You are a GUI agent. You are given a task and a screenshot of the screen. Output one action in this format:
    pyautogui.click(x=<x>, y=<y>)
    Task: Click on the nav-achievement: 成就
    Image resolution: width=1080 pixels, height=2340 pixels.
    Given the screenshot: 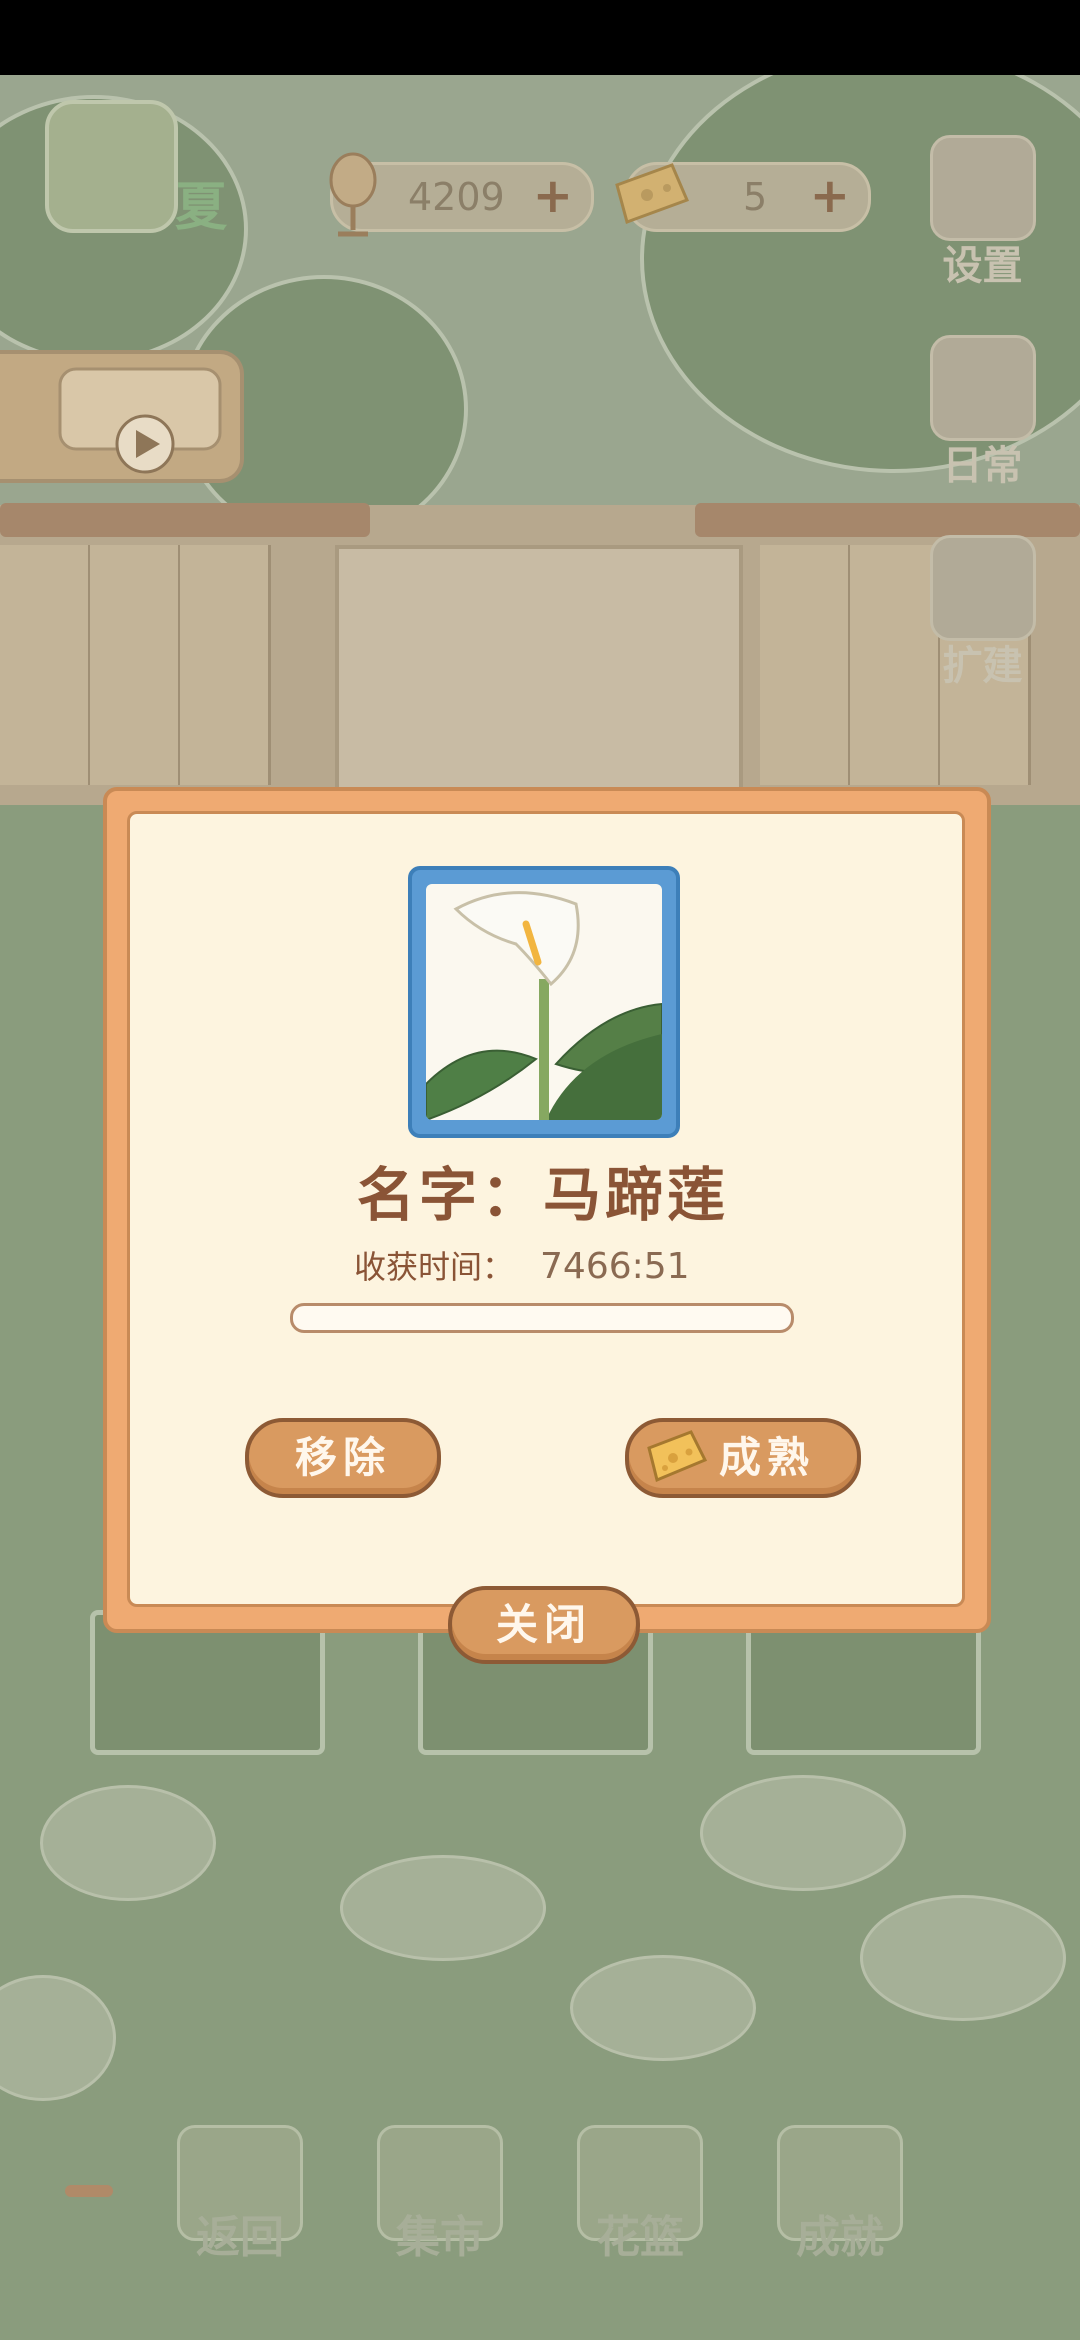 What is the action you would take?
    pyautogui.click(x=840, y=2195)
    